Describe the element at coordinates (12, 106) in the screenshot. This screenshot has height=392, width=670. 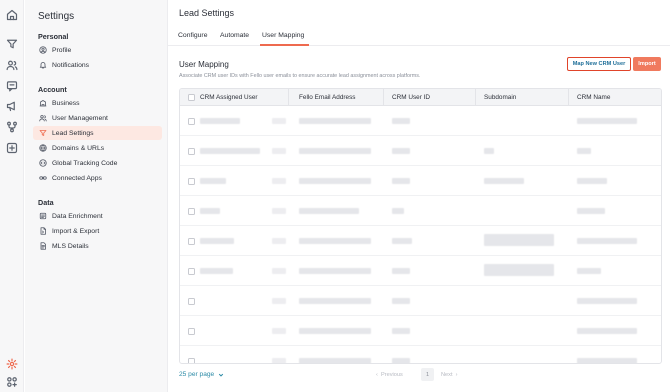
I see `megaphone-icon` at that location.